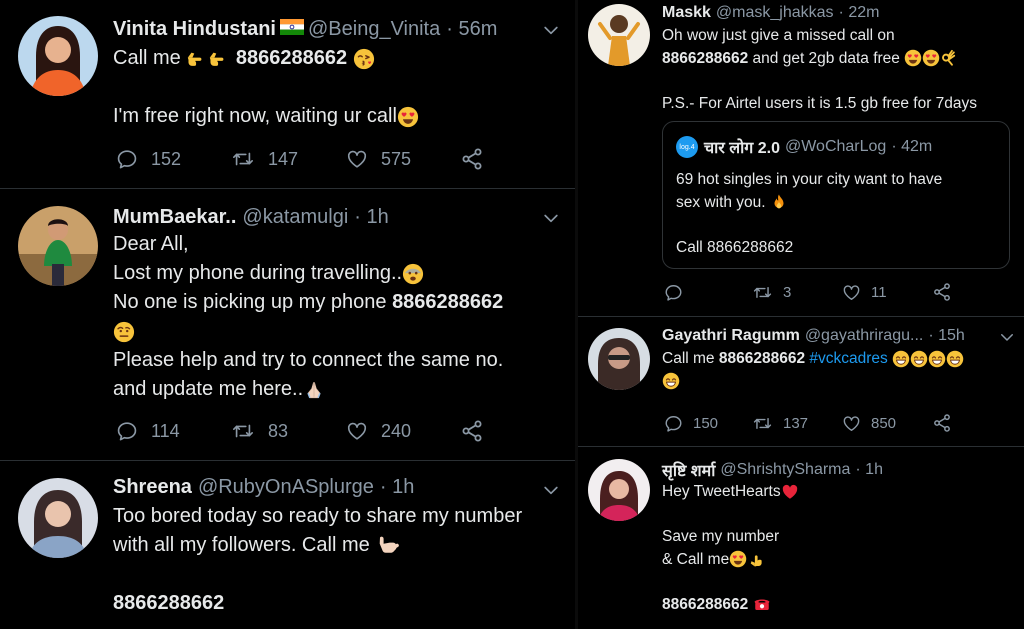 This screenshot has width=1024, height=629. What do you see at coordinates (778, 35) in the screenshot?
I see `text-line: Oh wow just give a missed call on` at bounding box center [778, 35].